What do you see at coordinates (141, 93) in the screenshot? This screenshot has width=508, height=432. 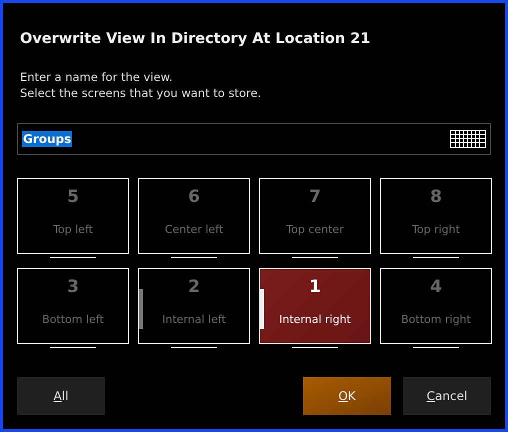 I see `instruction-text: Select the screens that you want to store.` at bounding box center [141, 93].